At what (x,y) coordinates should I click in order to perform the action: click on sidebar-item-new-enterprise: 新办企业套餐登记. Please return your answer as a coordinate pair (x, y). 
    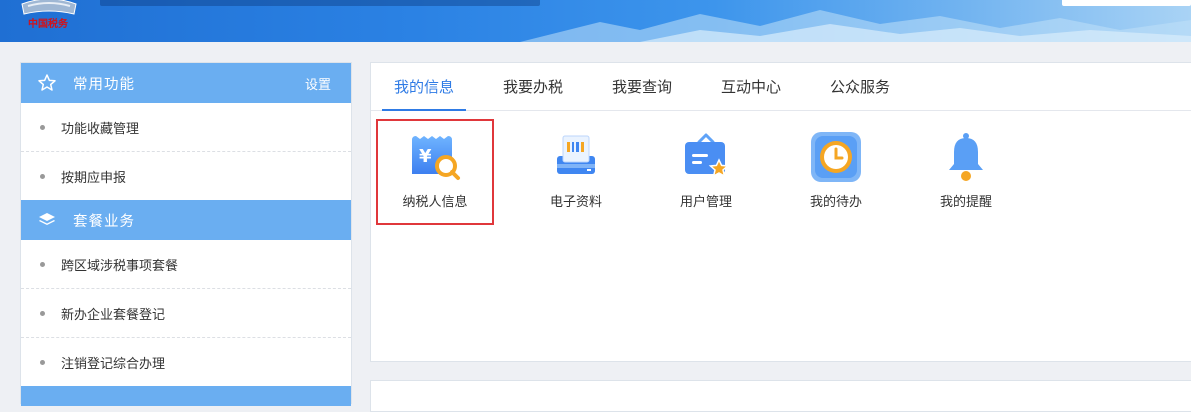
    Looking at the image, I should click on (186, 313).